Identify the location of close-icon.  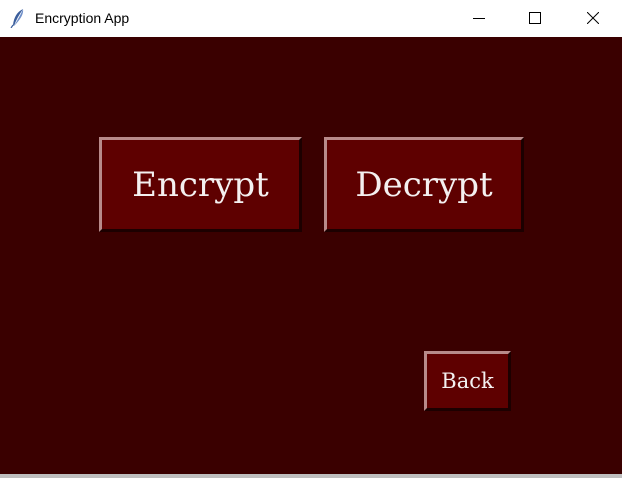
(593, 19).